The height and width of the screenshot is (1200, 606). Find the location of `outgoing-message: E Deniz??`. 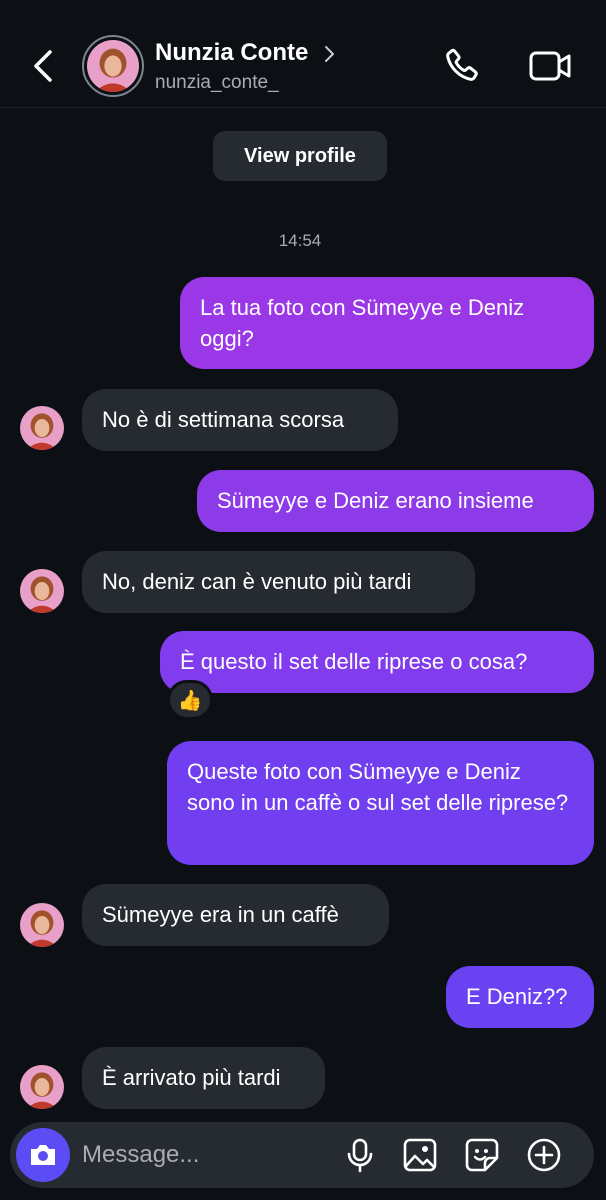

outgoing-message: E Deniz?? is located at coordinates (520, 997).